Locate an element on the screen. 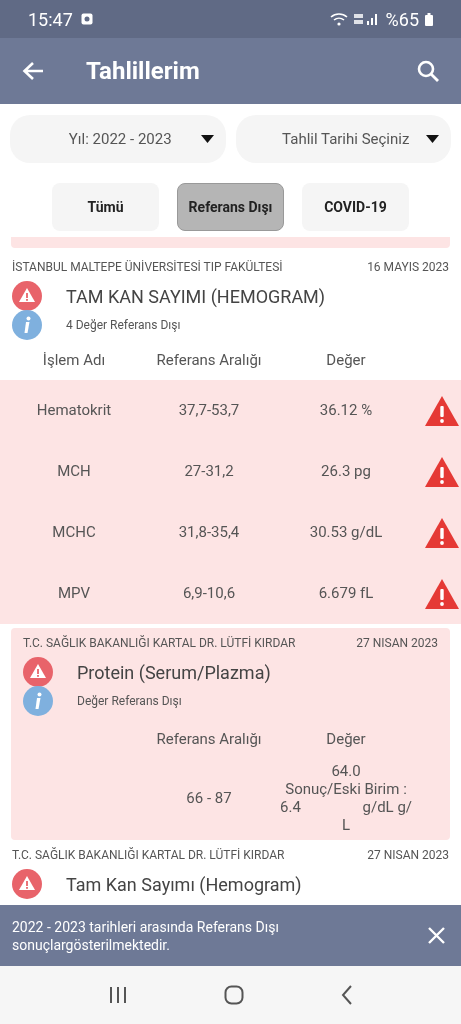 The width and height of the screenshot is (461, 1024). wifi-icon is located at coordinates (338, 19).